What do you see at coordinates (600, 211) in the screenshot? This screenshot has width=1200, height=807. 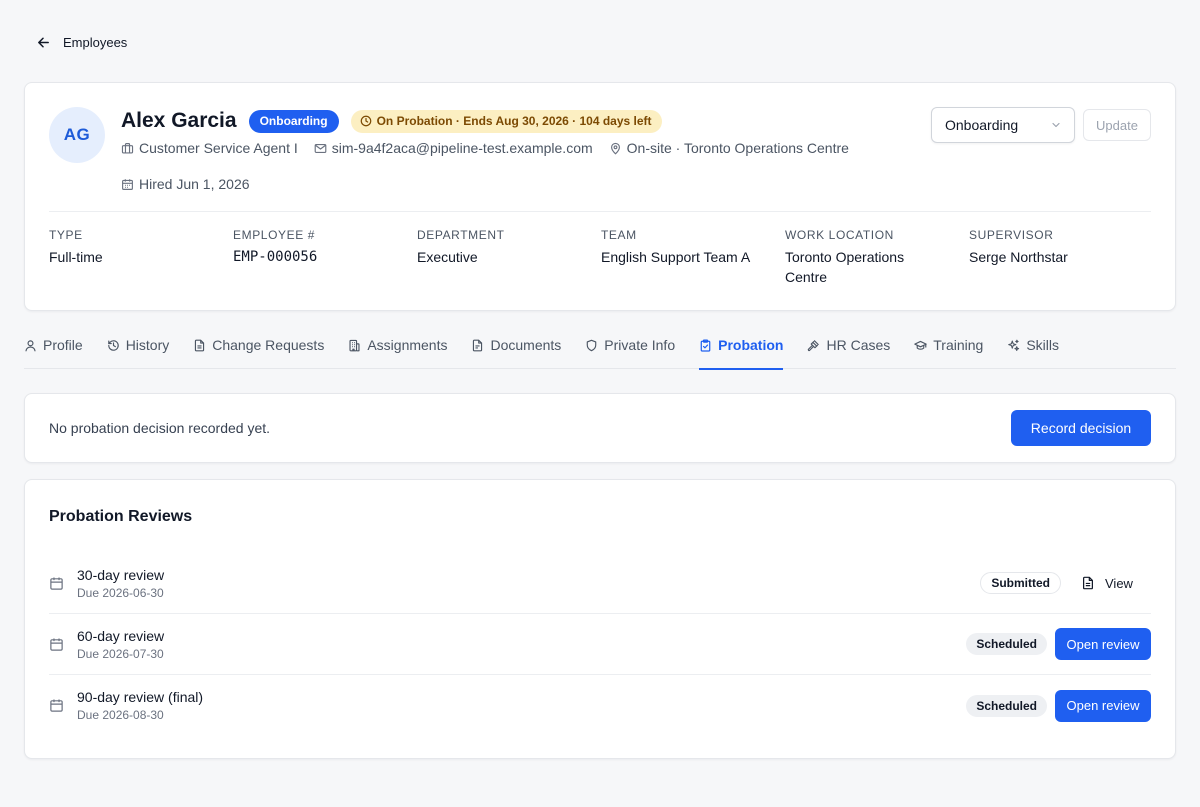 I see `divider` at bounding box center [600, 211].